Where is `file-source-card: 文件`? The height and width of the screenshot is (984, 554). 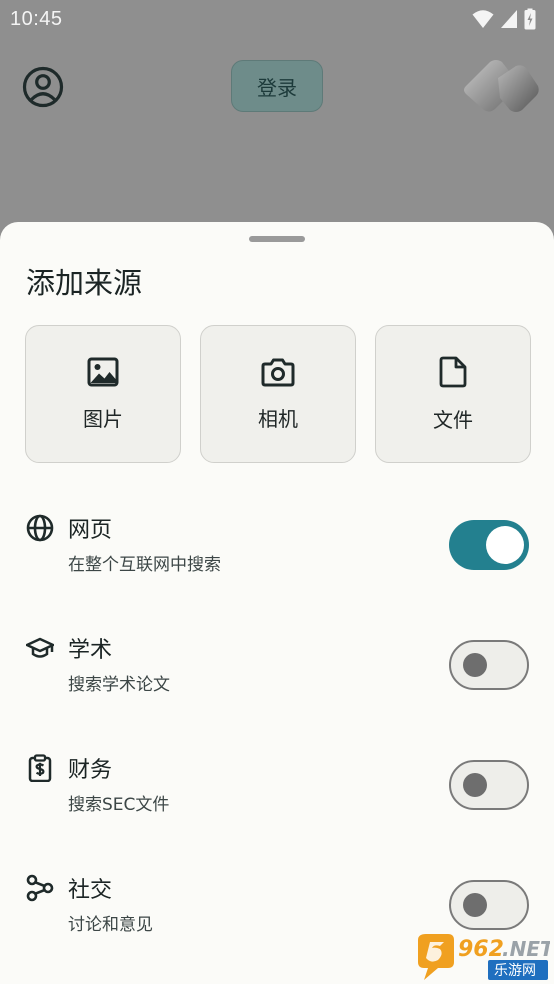
file-source-card: 文件 is located at coordinates (453, 394).